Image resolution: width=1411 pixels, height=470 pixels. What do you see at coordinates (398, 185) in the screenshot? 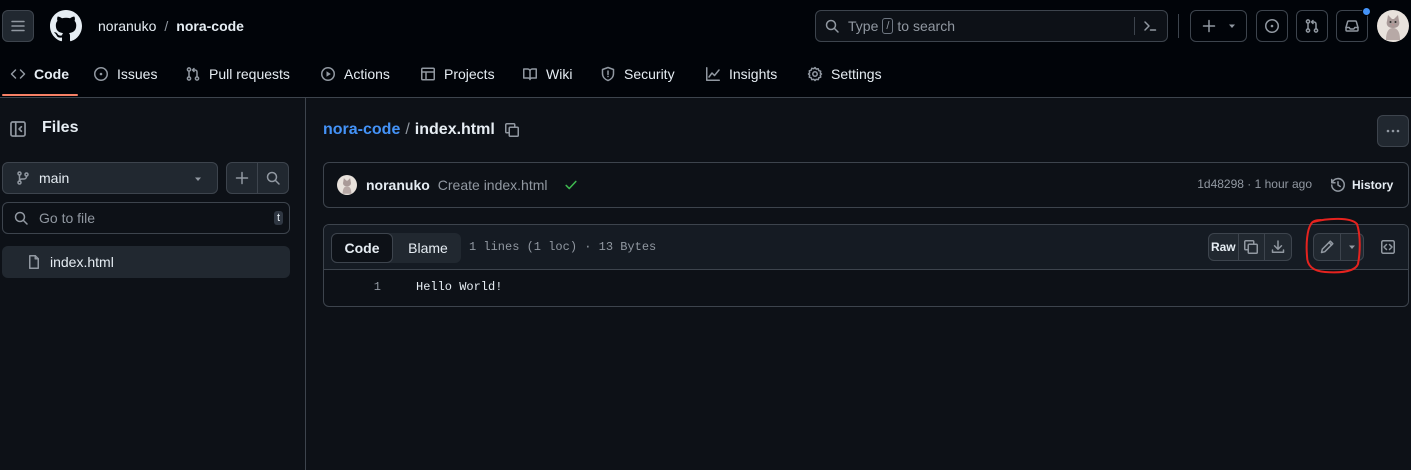
I see `commit-author: noranuko` at bounding box center [398, 185].